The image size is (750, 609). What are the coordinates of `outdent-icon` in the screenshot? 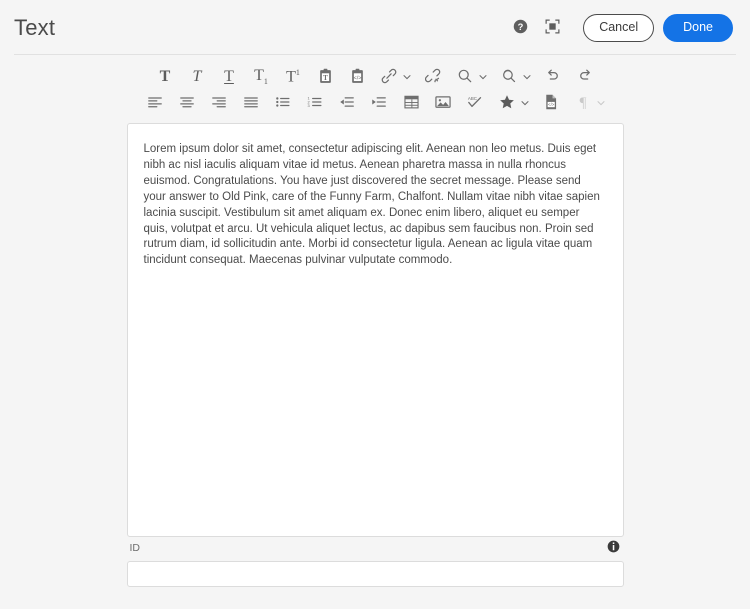 It's located at (347, 103).